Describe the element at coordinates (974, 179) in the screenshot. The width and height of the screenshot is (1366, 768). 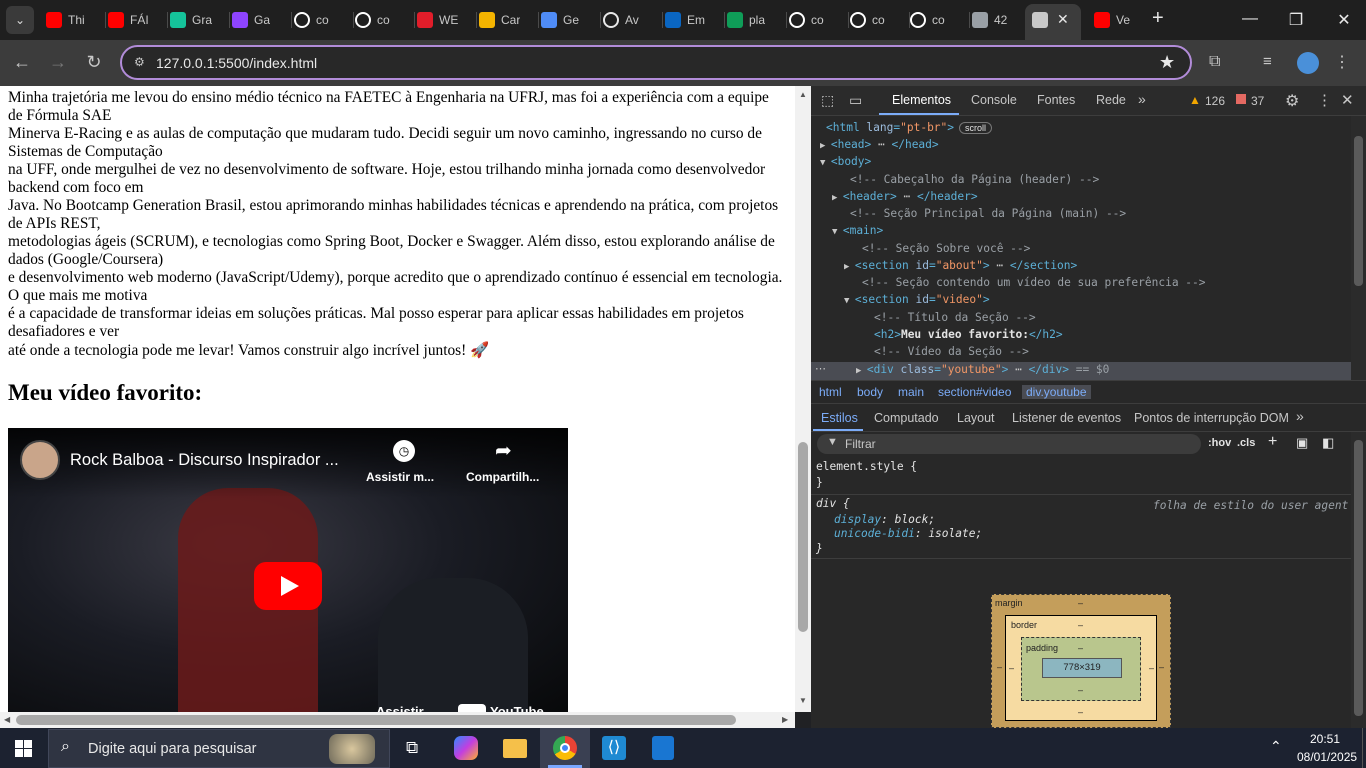
I see `dom-node: <!-- Cabeçalho da Página (header) -->` at that location.